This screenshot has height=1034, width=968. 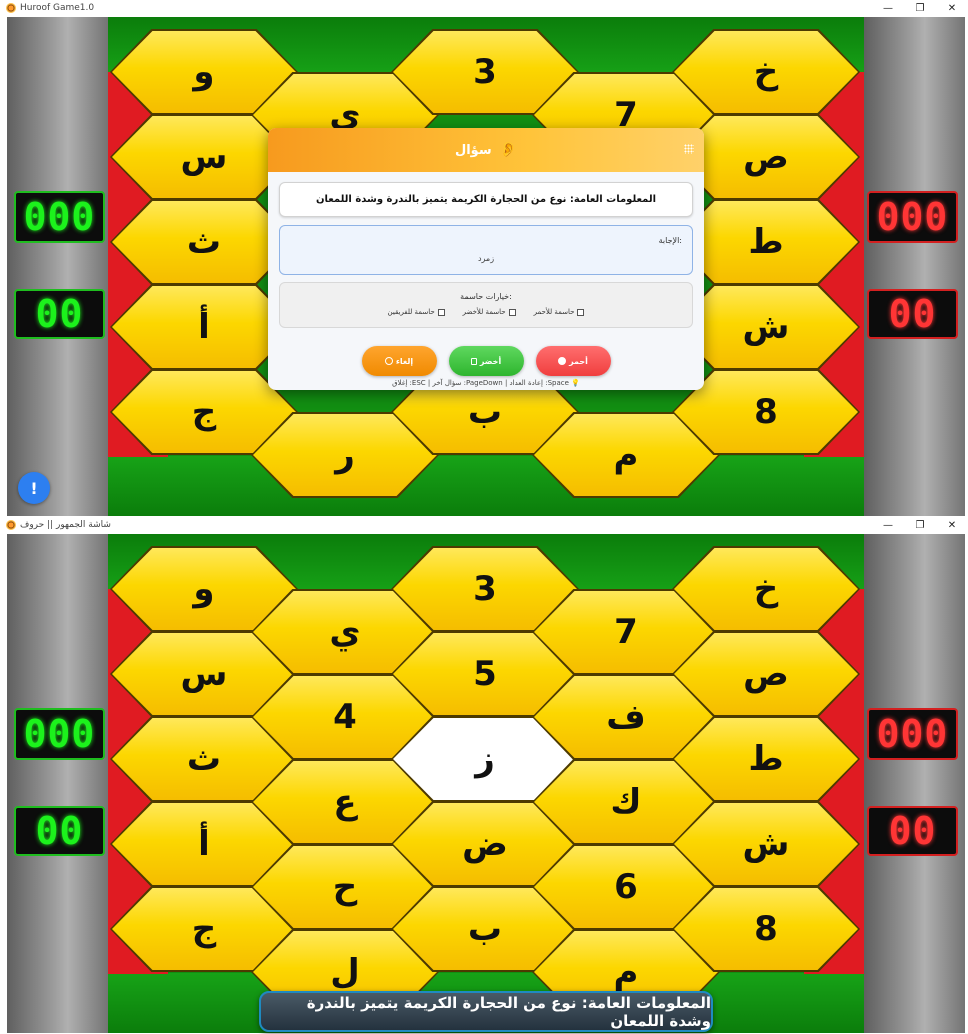 What do you see at coordinates (484, 525) in the screenshot?
I see `title-bar: شاشة الجمهور || حروف — ❐ ✕` at bounding box center [484, 525].